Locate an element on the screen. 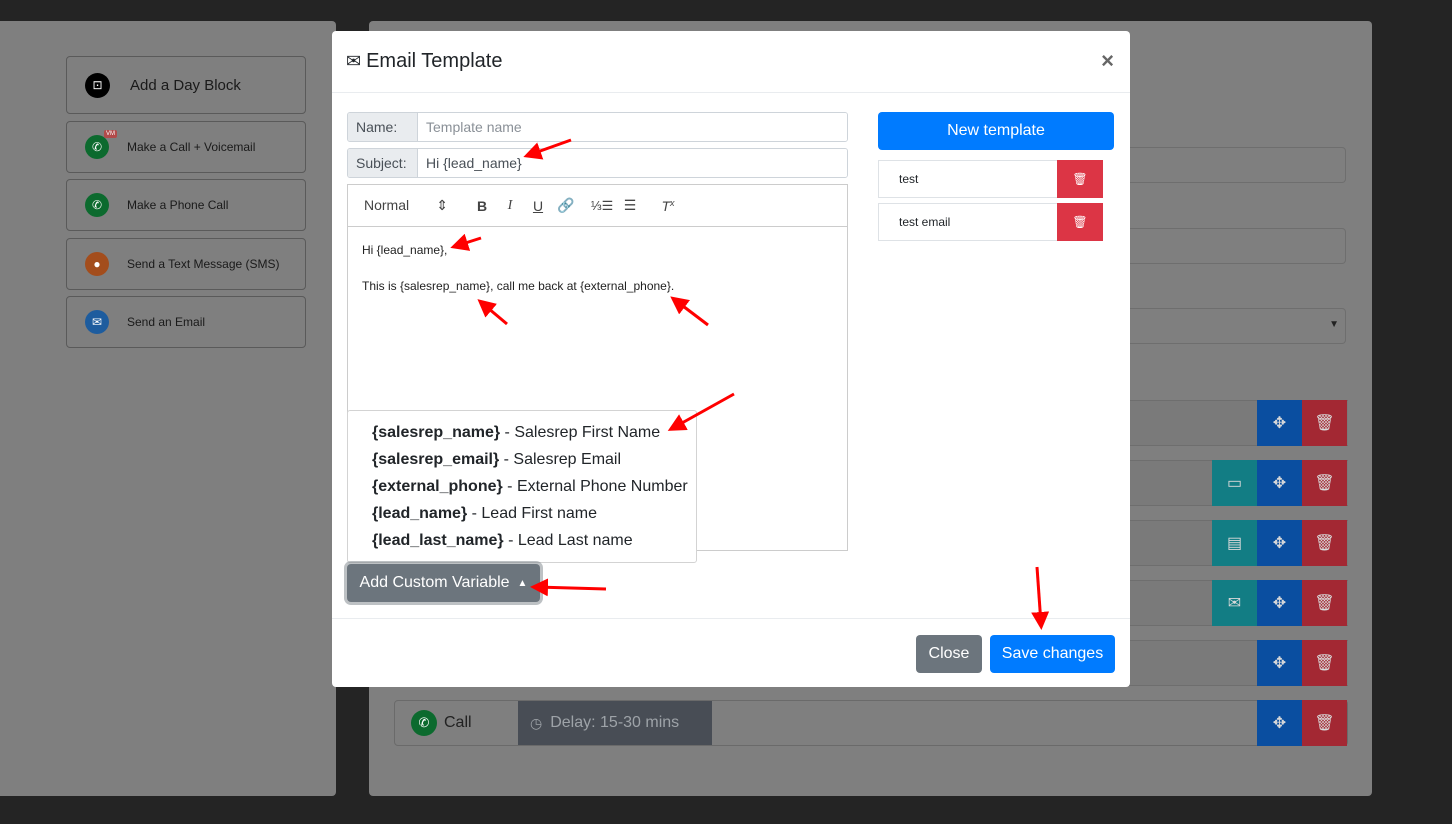 The height and width of the screenshot is (824, 1452). workflow-row-call: ✆ Call ◷ Delay: 15-30 mins is located at coordinates (871, 723).